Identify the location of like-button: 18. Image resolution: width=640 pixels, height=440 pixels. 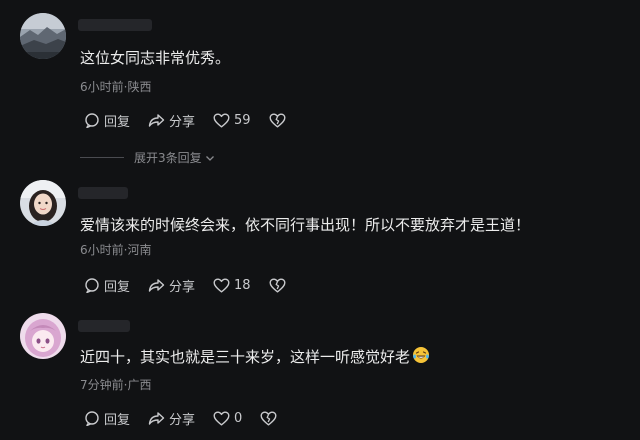
(232, 285).